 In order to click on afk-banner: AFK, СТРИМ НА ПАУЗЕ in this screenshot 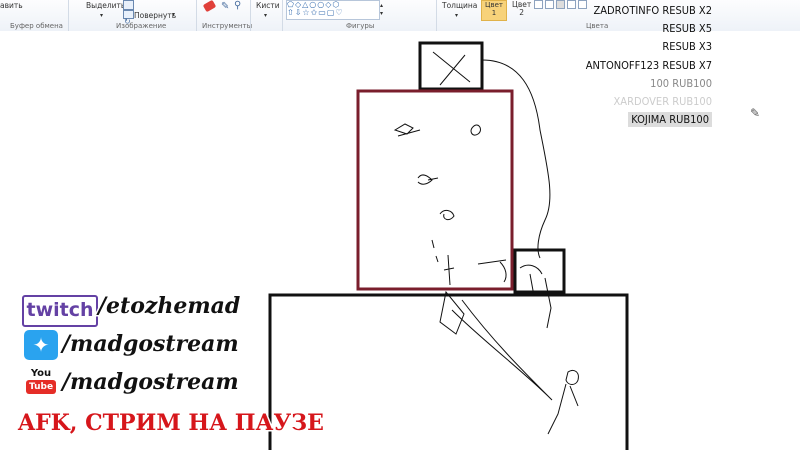, I will do `click(171, 423)`.